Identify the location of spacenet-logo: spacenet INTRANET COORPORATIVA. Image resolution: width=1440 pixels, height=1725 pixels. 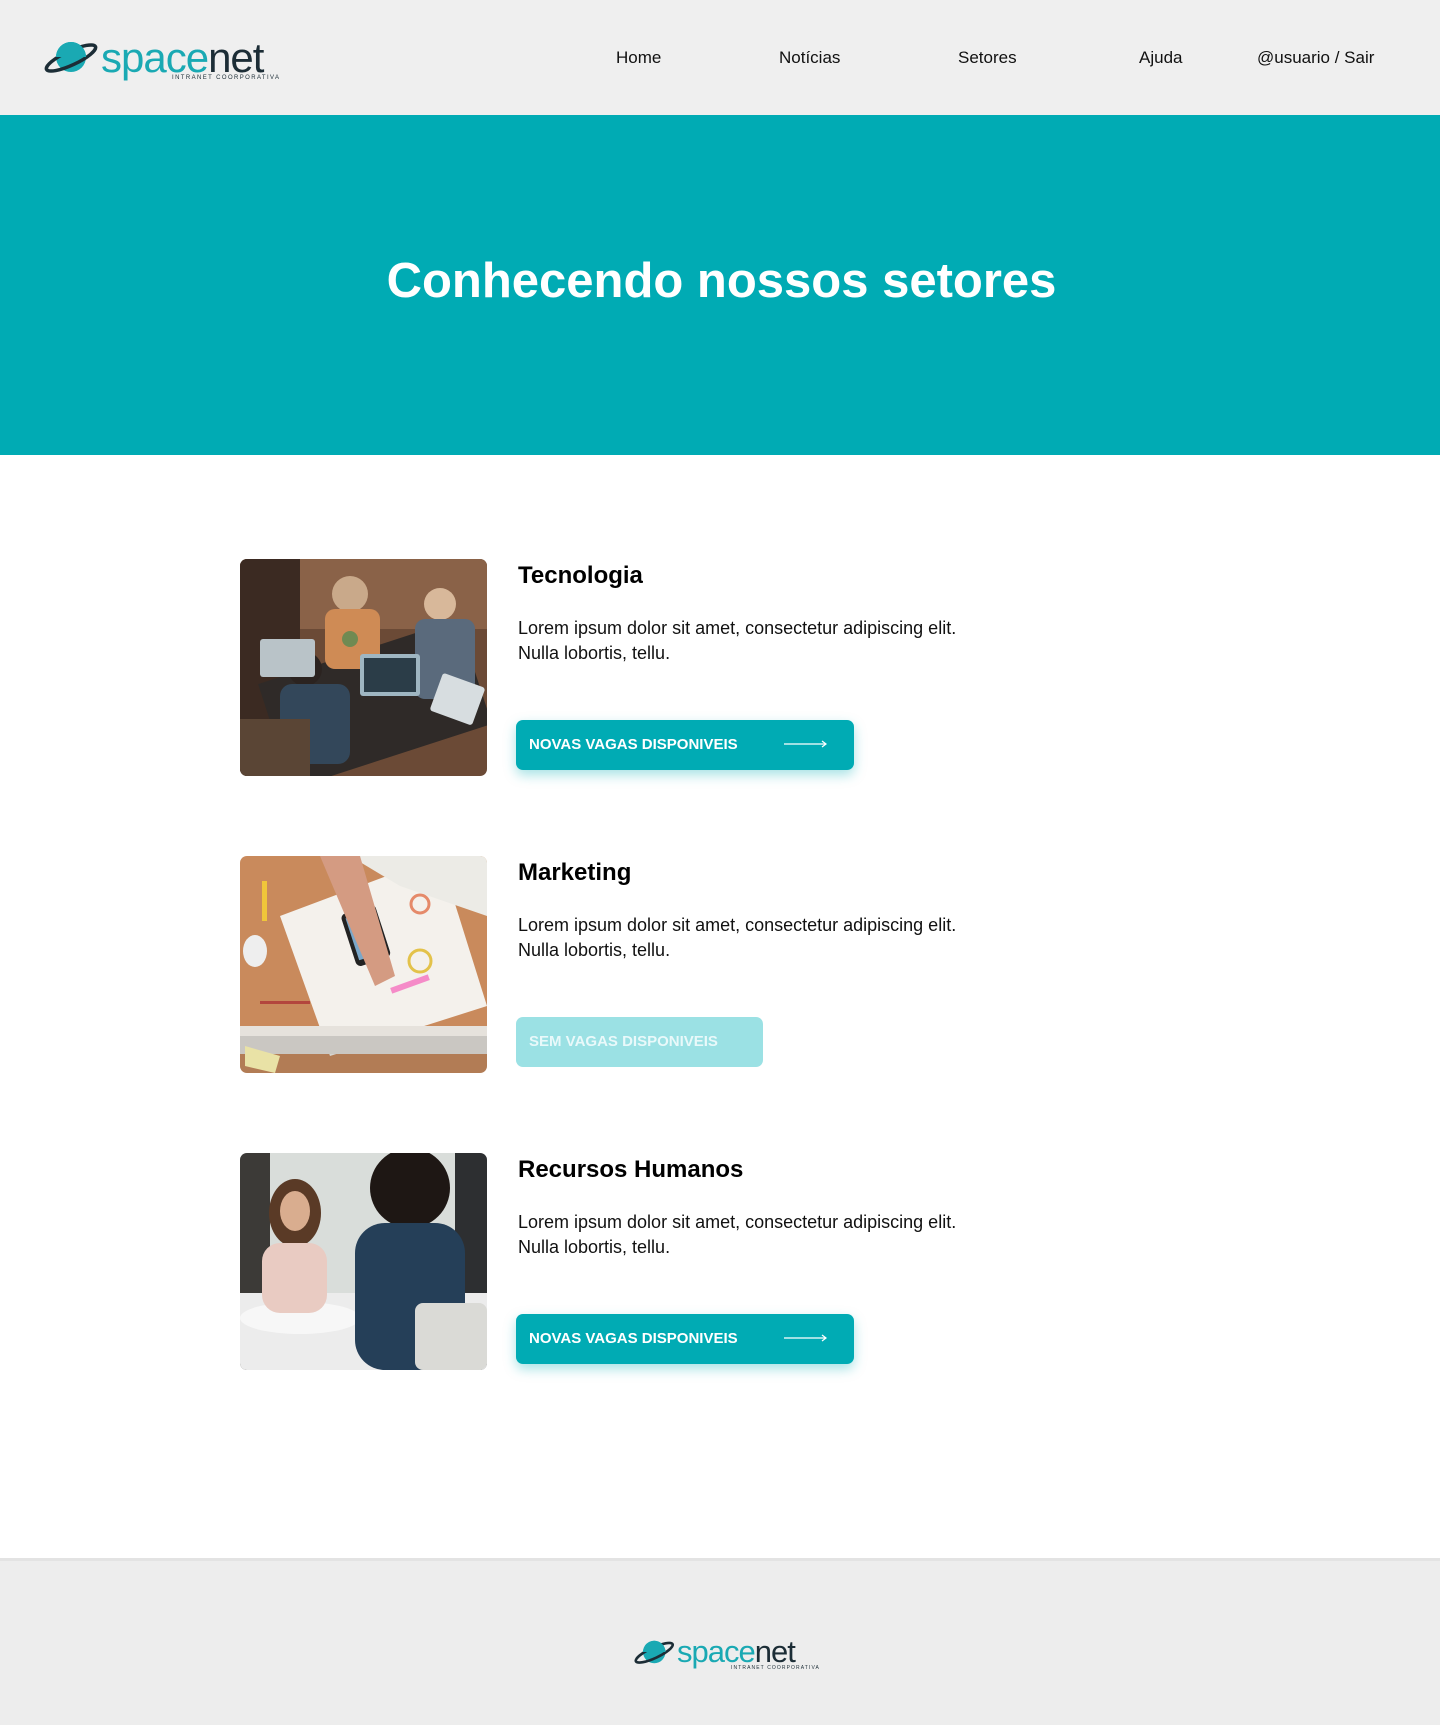
(162, 61).